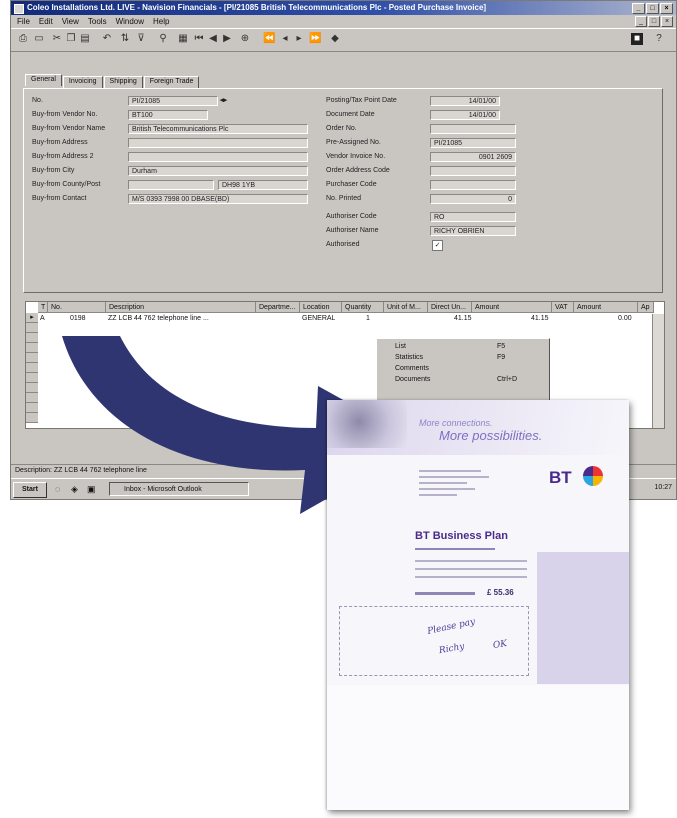 The height and width of the screenshot is (818, 677). Describe the element at coordinates (593, 476) in the screenshot. I see `bt-globe-icon` at that location.